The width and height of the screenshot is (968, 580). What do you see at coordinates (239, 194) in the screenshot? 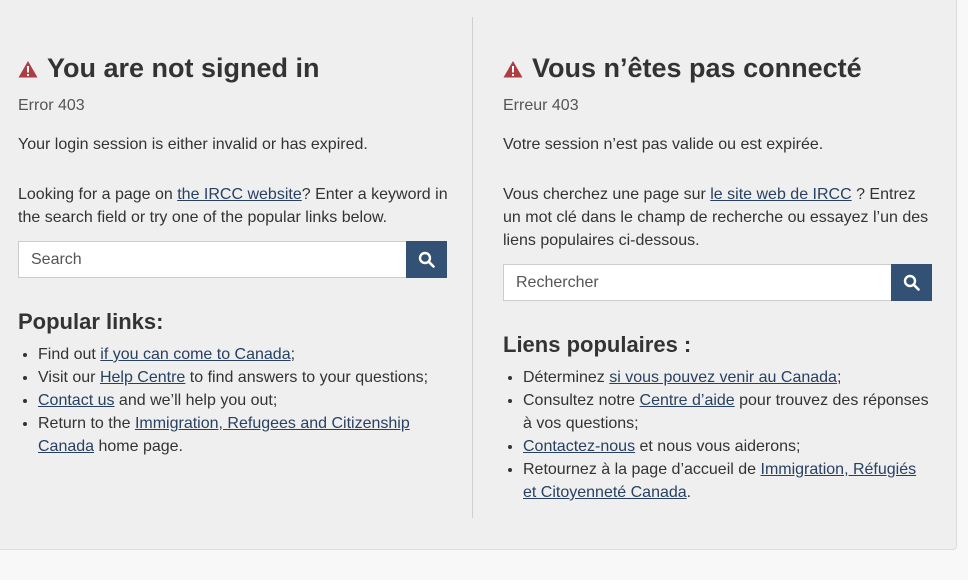
I see `ircc-website-link: the IRCC website` at bounding box center [239, 194].